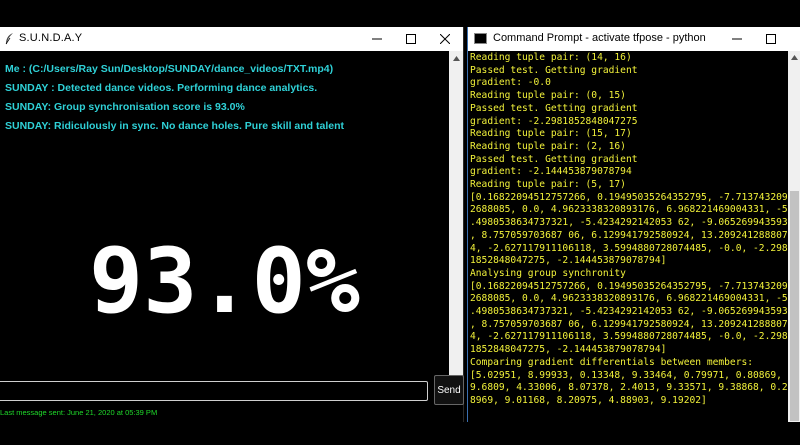  I want to click on sunday-titlebar: S.U.N.D.A.Y, so click(231, 39).